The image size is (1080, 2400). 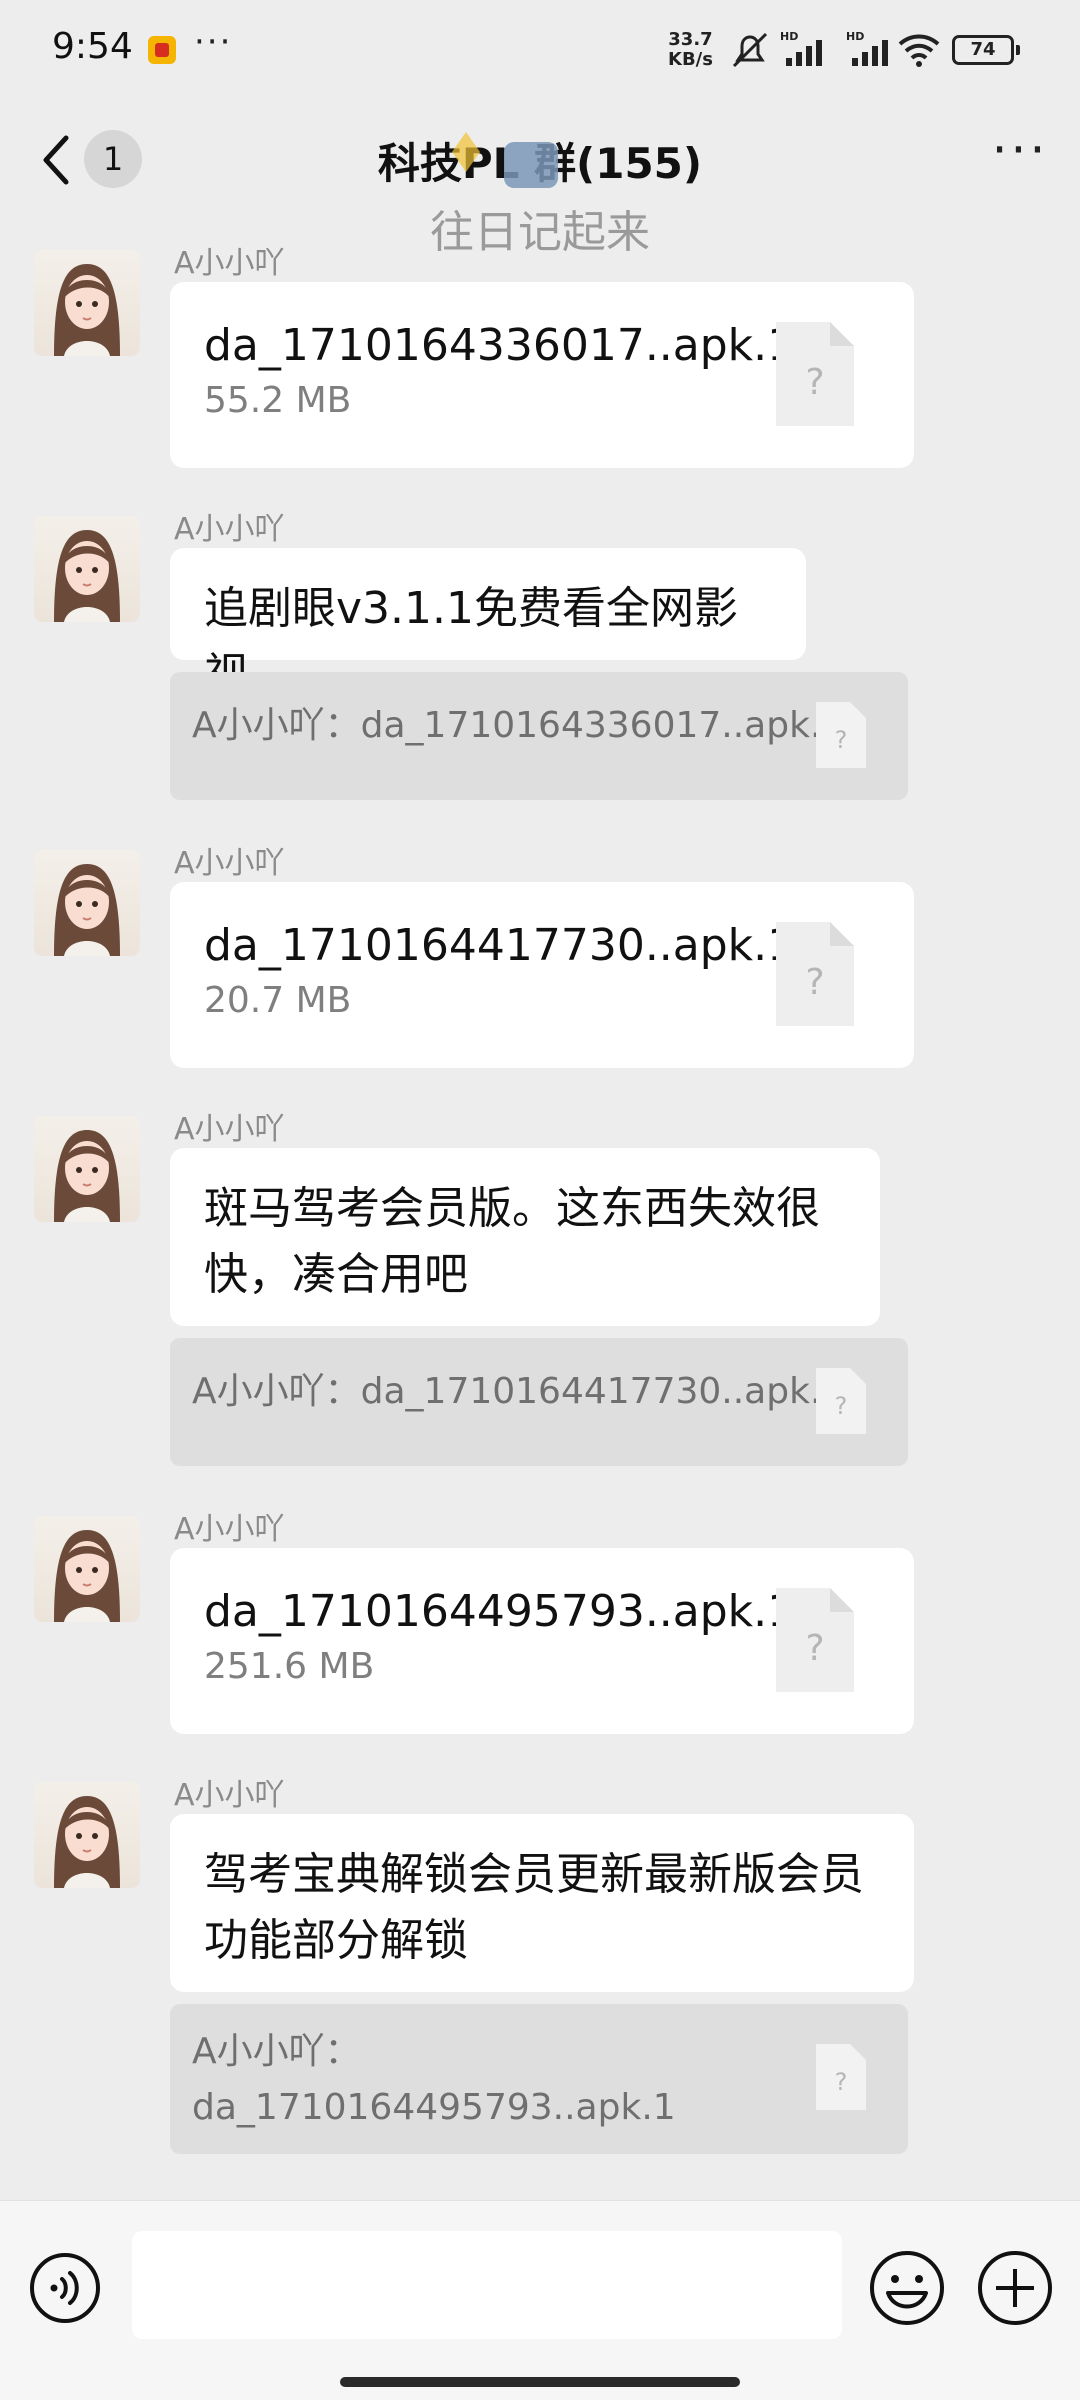 What do you see at coordinates (540, 2382) in the screenshot?
I see `home-indicator` at bounding box center [540, 2382].